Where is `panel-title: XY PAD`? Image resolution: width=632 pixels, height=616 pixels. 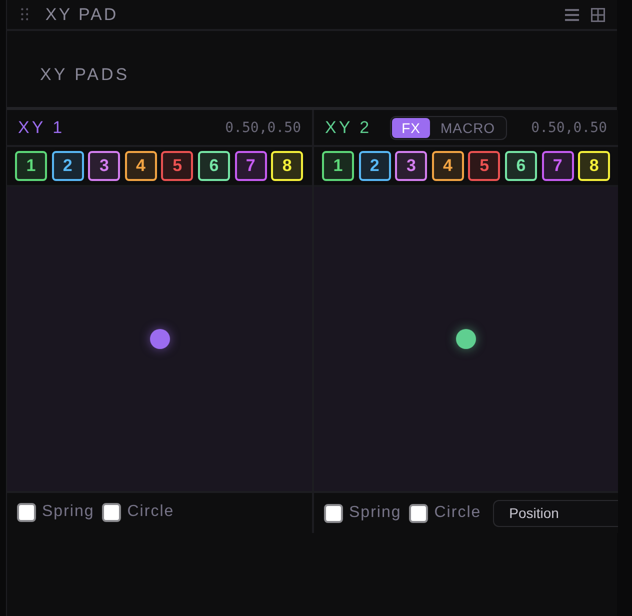 panel-title: XY PAD is located at coordinates (81, 14).